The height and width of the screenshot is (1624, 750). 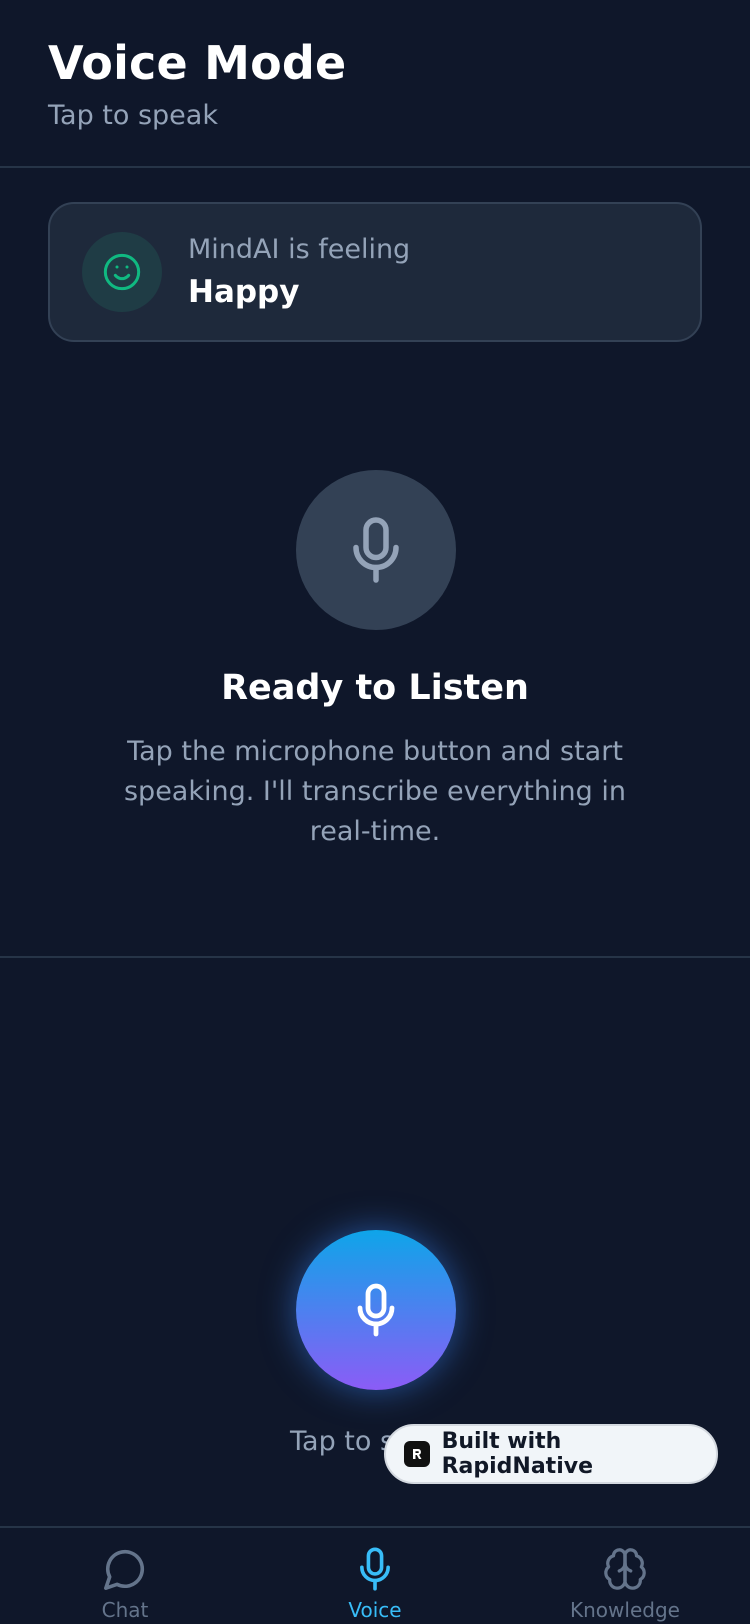 I want to click on rapidnative-logo-icon, so click(x=417, y=1454).